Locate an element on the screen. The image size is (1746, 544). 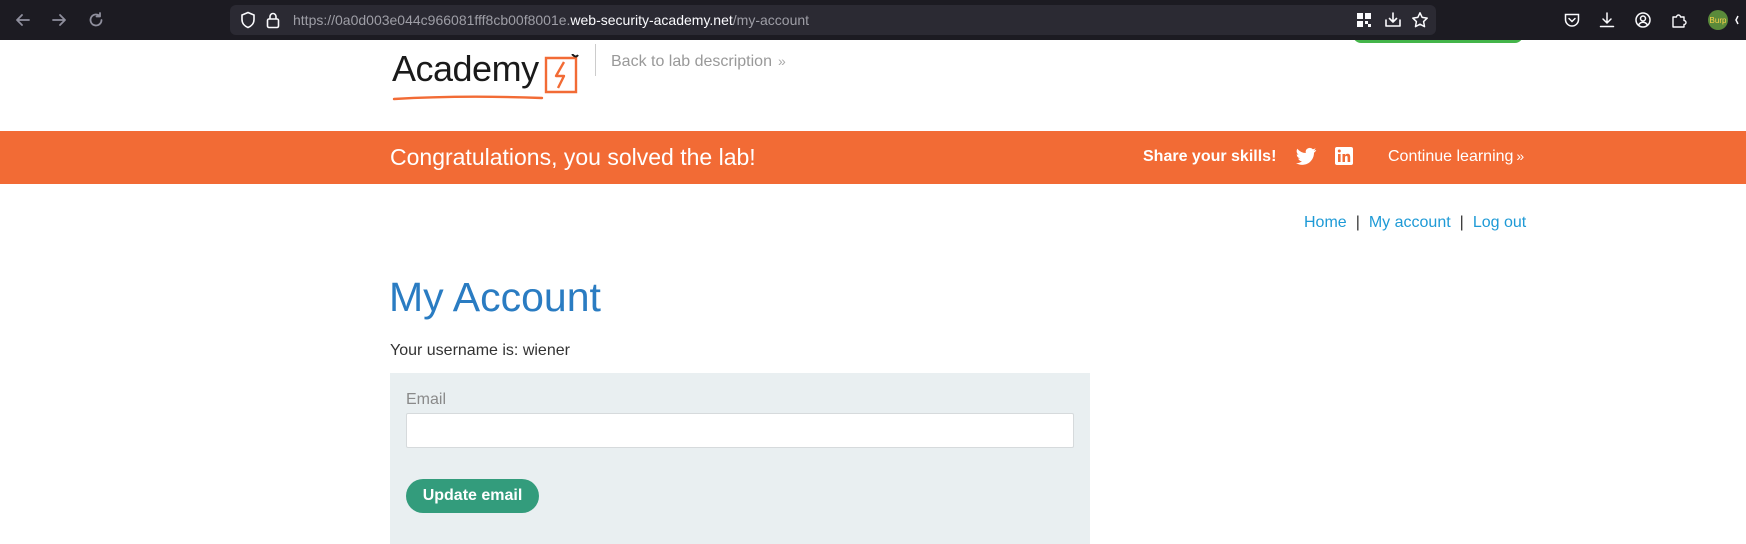
back-link-label: Back to lab description is located at coordinates (691, 61).